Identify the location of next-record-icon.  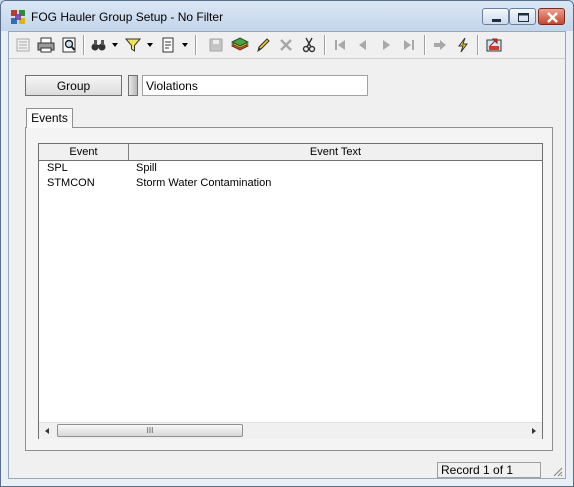
(386, 45).